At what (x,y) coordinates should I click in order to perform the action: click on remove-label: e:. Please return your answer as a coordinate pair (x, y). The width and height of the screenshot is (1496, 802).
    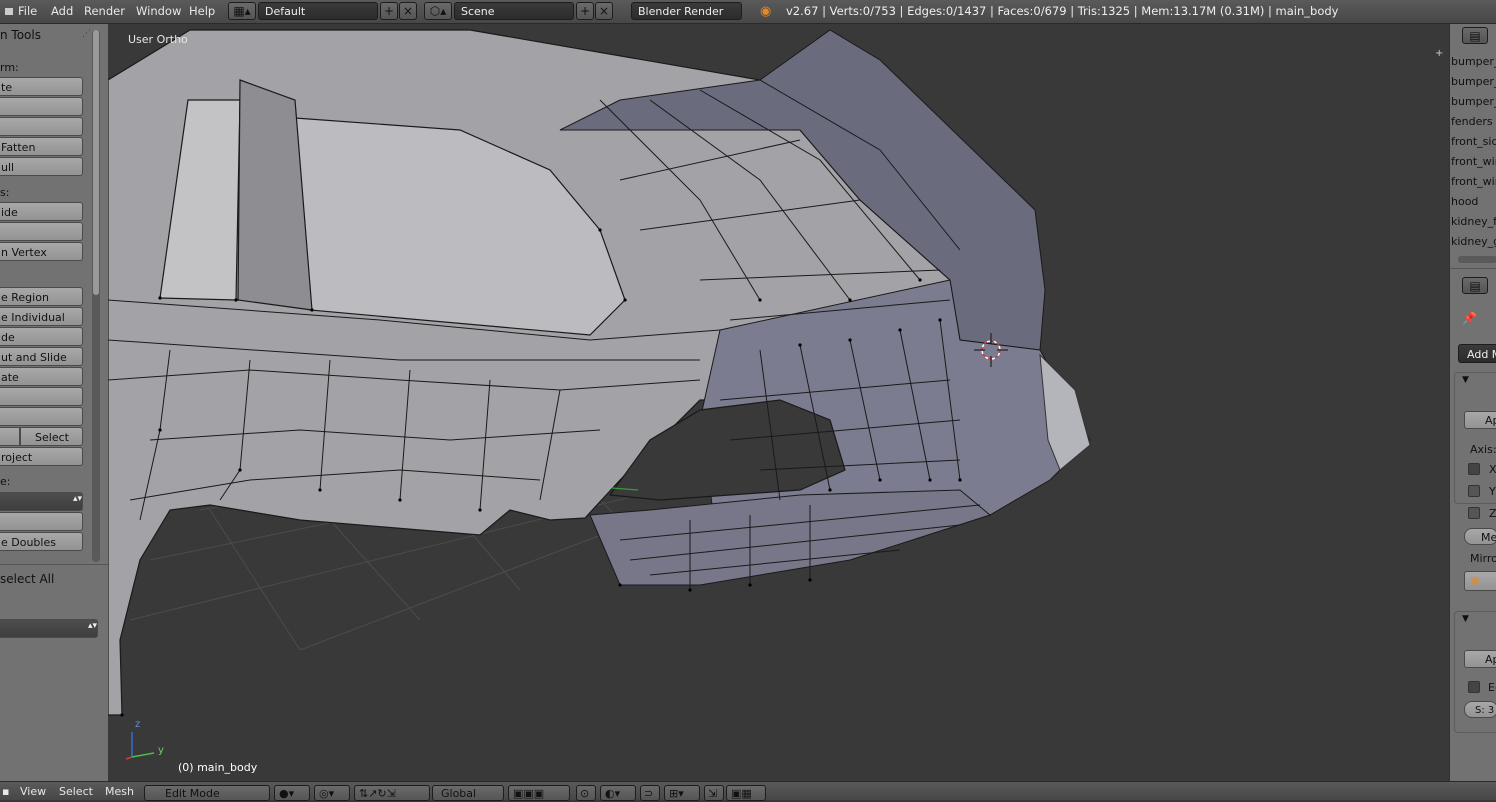
    Looking at the image, I should click on (5, 481).